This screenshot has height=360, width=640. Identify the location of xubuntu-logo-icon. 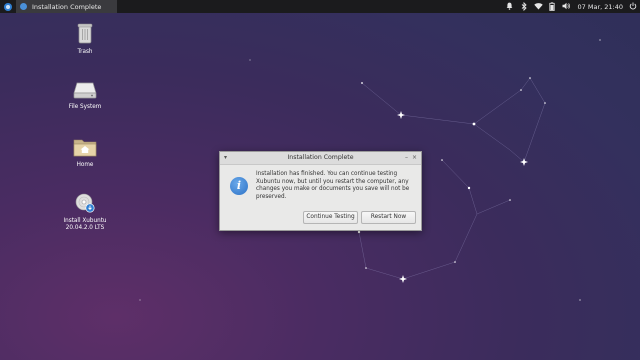
(8, 6).